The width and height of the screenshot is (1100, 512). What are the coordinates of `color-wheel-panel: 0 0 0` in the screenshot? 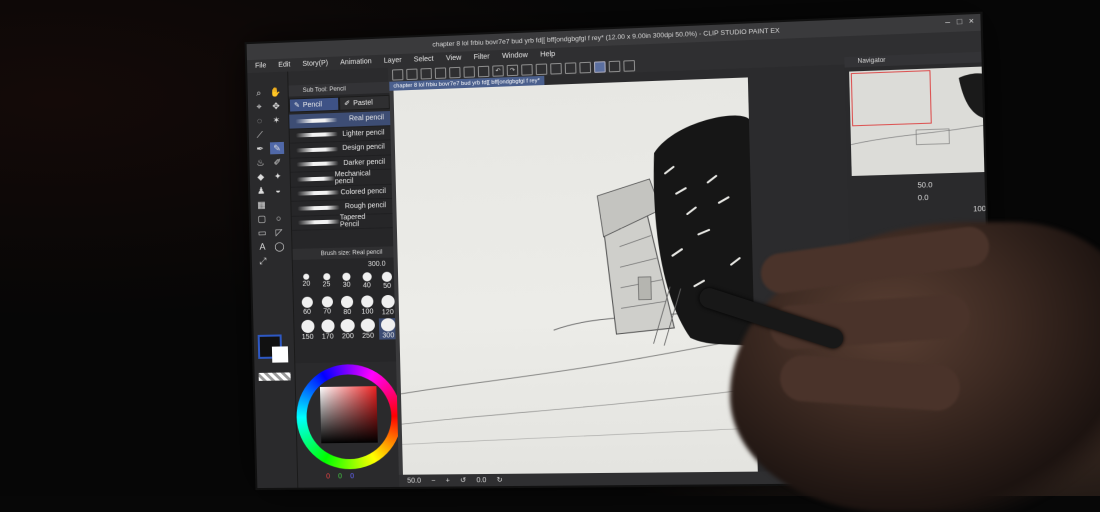 It's located at (351, 424).